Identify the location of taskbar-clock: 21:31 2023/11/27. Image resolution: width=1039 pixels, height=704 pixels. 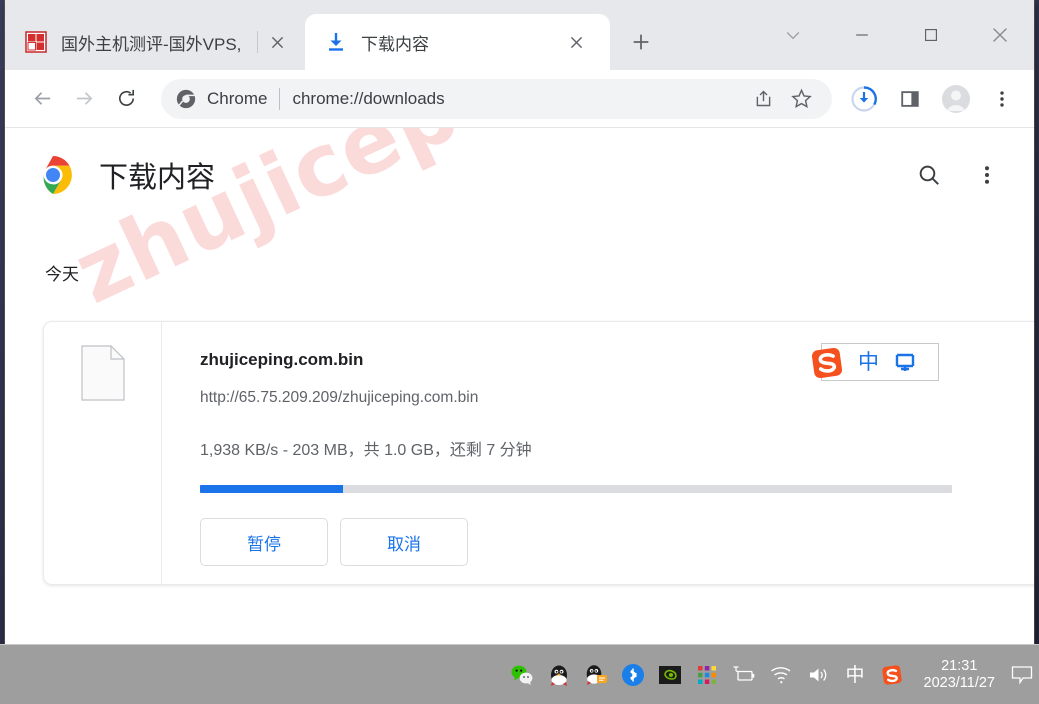
(958, 675).